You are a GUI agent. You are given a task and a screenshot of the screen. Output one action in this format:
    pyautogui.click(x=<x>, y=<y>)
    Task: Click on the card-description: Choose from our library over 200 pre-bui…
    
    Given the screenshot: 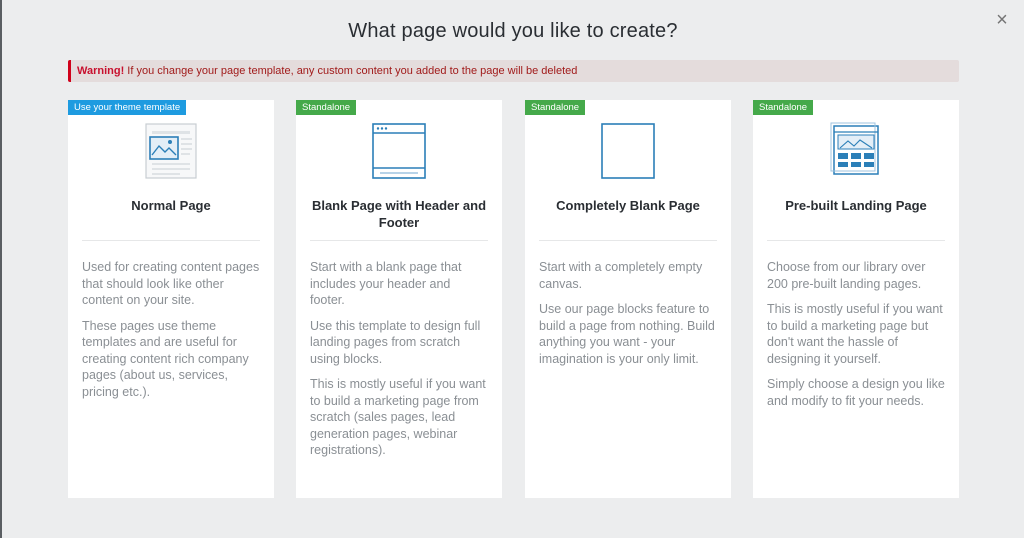 What is the action you would take?
    pyautogui.click(x=856, y=338)
    